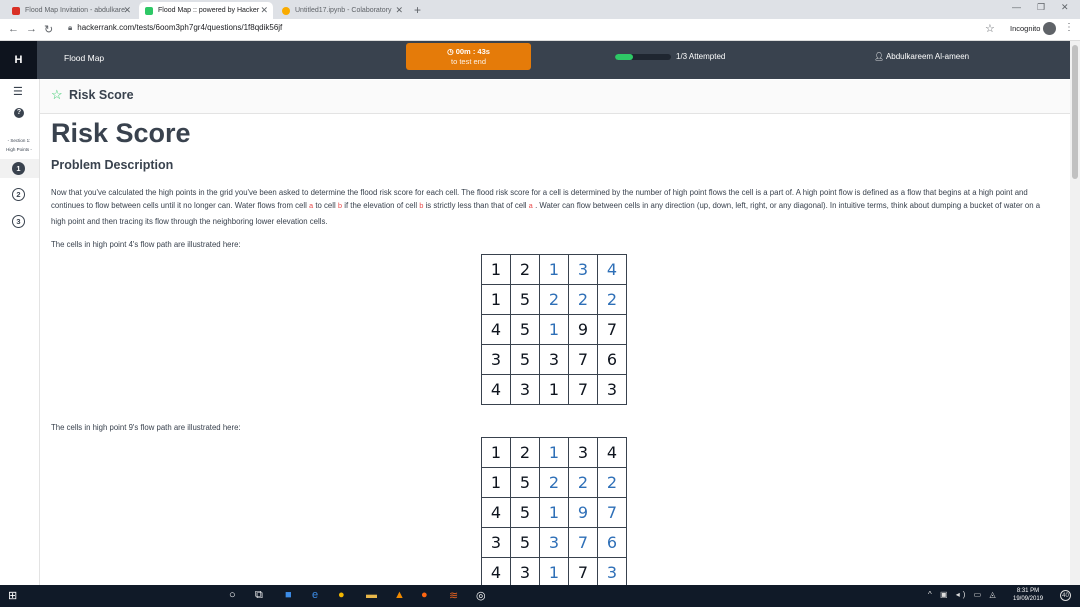 Image resolution: width=1080 pixels, height=607 pixels. Describe the element at coordinates (75, 10) in the screenshot. I see `tab-title: Flood Map Invitation - abdulkare` at that location.